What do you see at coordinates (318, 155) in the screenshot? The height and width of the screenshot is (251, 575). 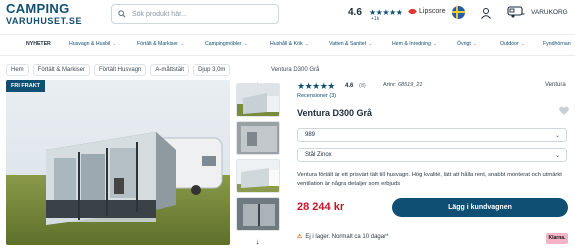 I see `frame-select-value: Stål Zinox` at bounding box center [318, 155].